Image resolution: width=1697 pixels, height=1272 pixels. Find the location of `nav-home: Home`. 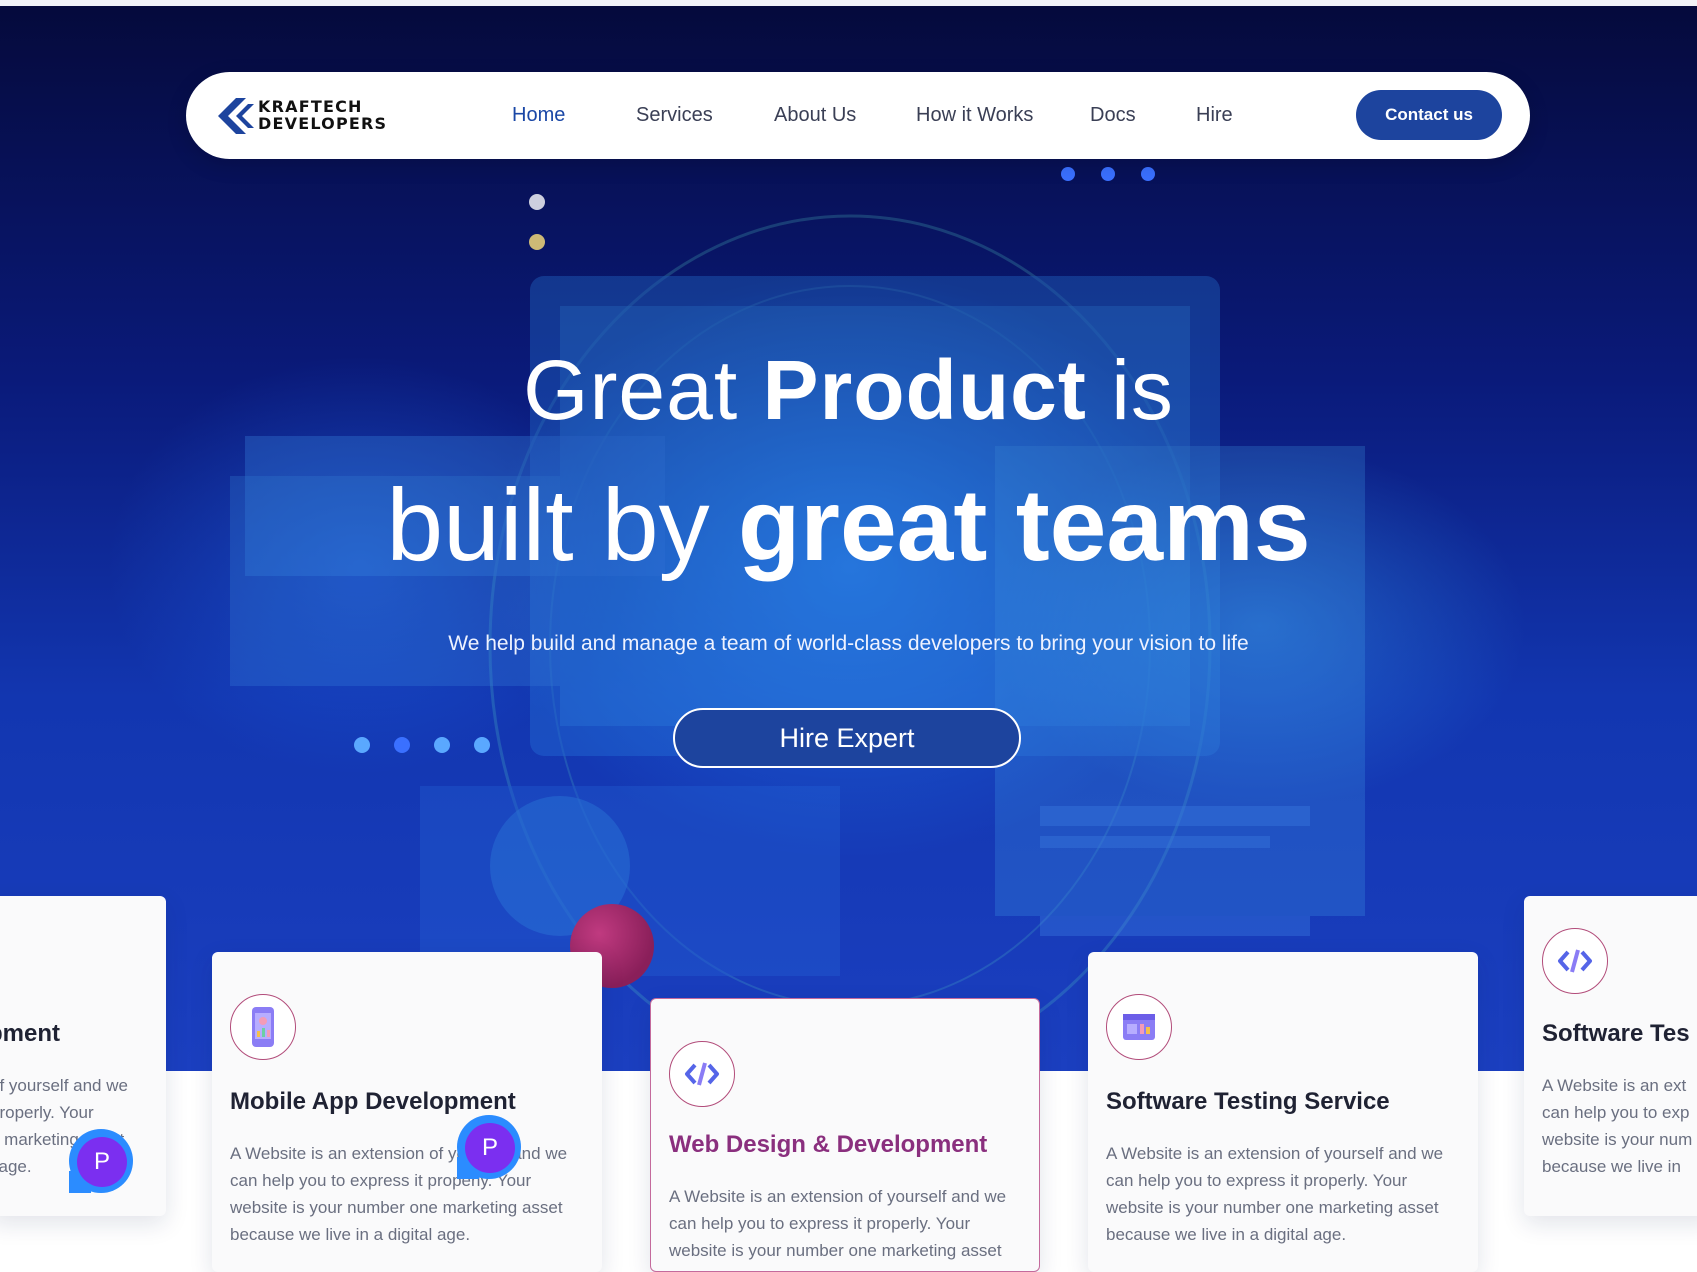

nav-home: Home is located at coordinates (546, 115).